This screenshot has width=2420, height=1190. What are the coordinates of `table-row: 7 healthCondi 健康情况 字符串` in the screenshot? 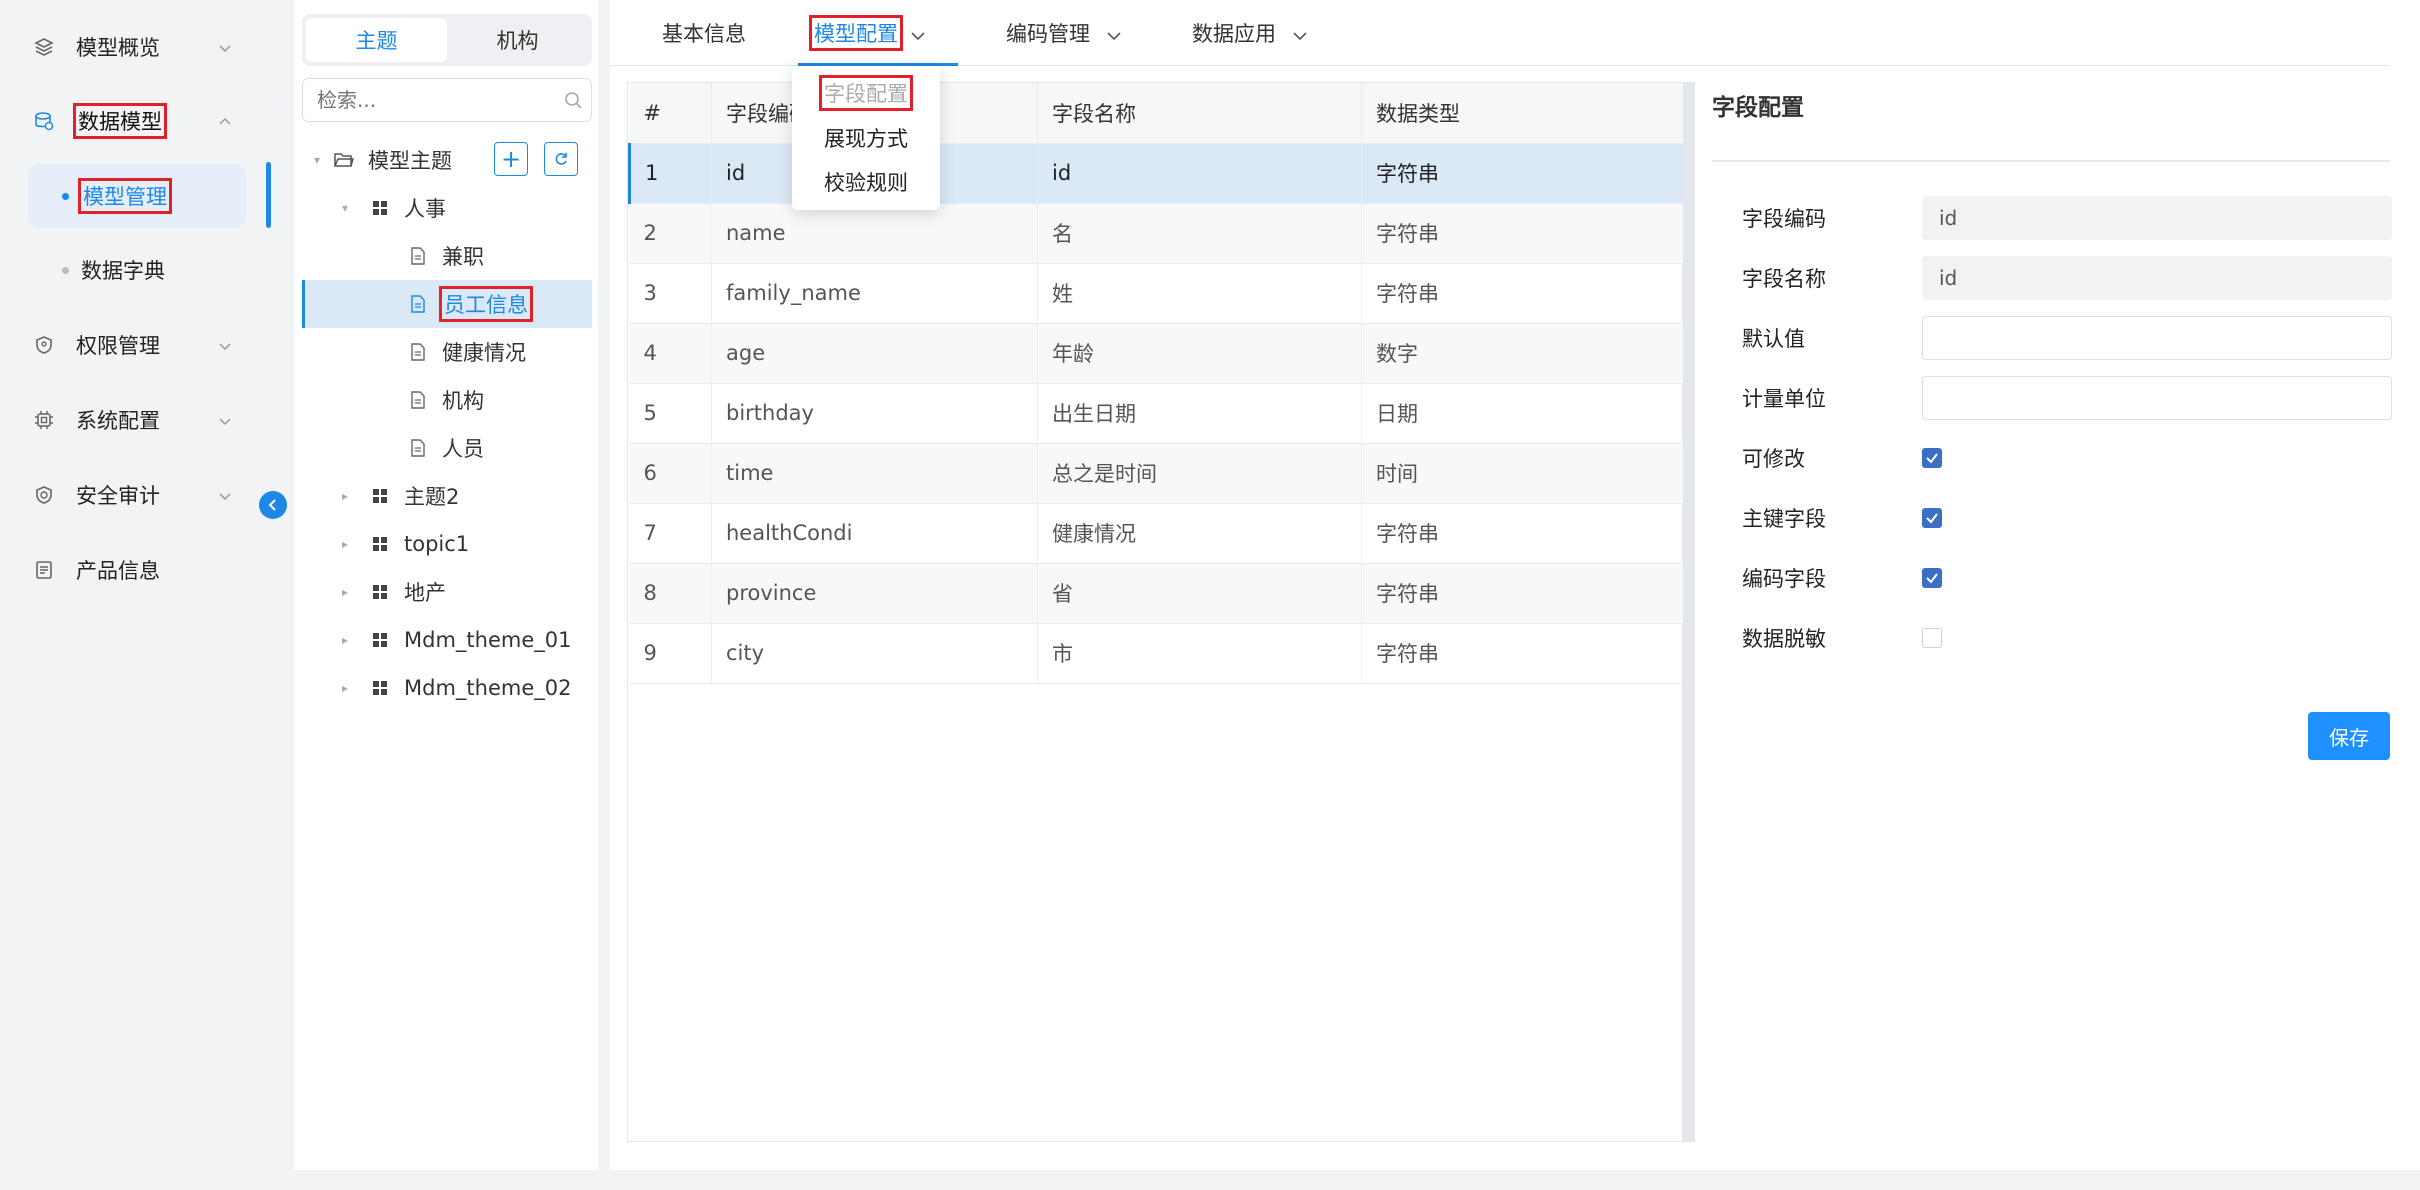 It's located at (1157, 533).